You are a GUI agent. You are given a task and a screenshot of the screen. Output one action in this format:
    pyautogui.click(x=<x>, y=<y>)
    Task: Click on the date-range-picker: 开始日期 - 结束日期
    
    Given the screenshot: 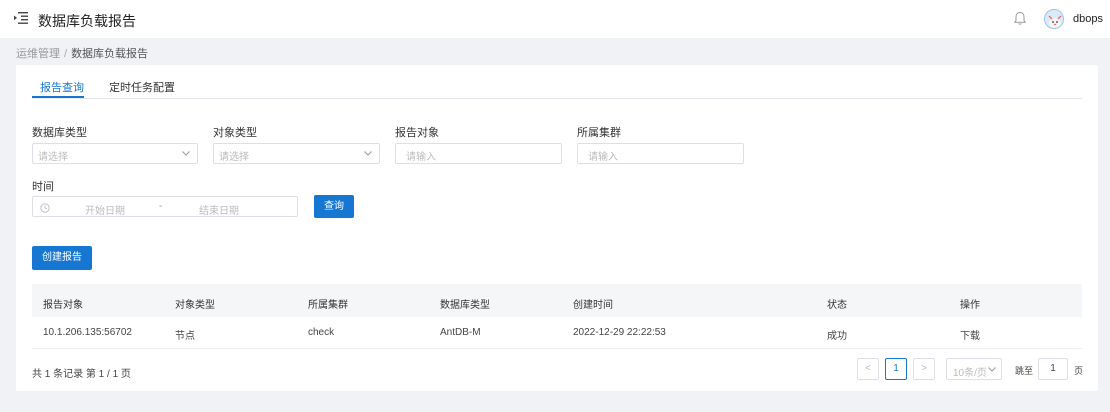 What is the action you would take?
    pyautogui.click(x=165, y=206)
    